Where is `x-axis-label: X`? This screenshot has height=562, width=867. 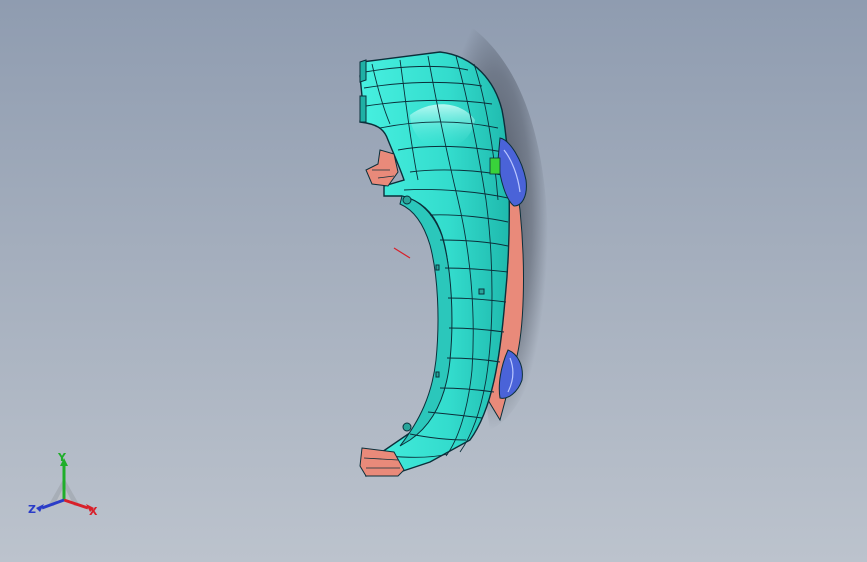 x-axis-label: X is located at coordinates (93, 511).